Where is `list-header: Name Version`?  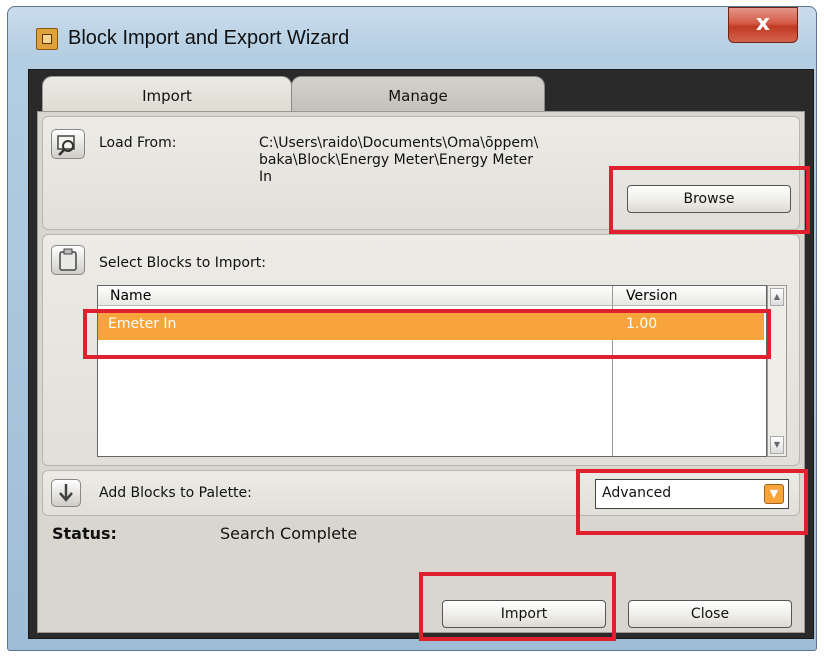
list-header: Name Version is located at coordinates (432, 296).